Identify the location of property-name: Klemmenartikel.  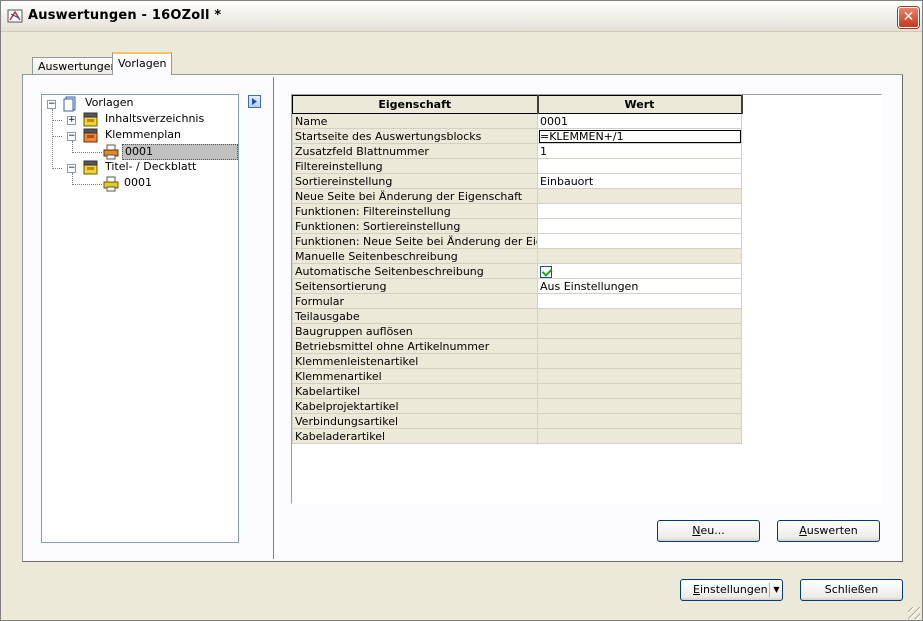
(415, 376).